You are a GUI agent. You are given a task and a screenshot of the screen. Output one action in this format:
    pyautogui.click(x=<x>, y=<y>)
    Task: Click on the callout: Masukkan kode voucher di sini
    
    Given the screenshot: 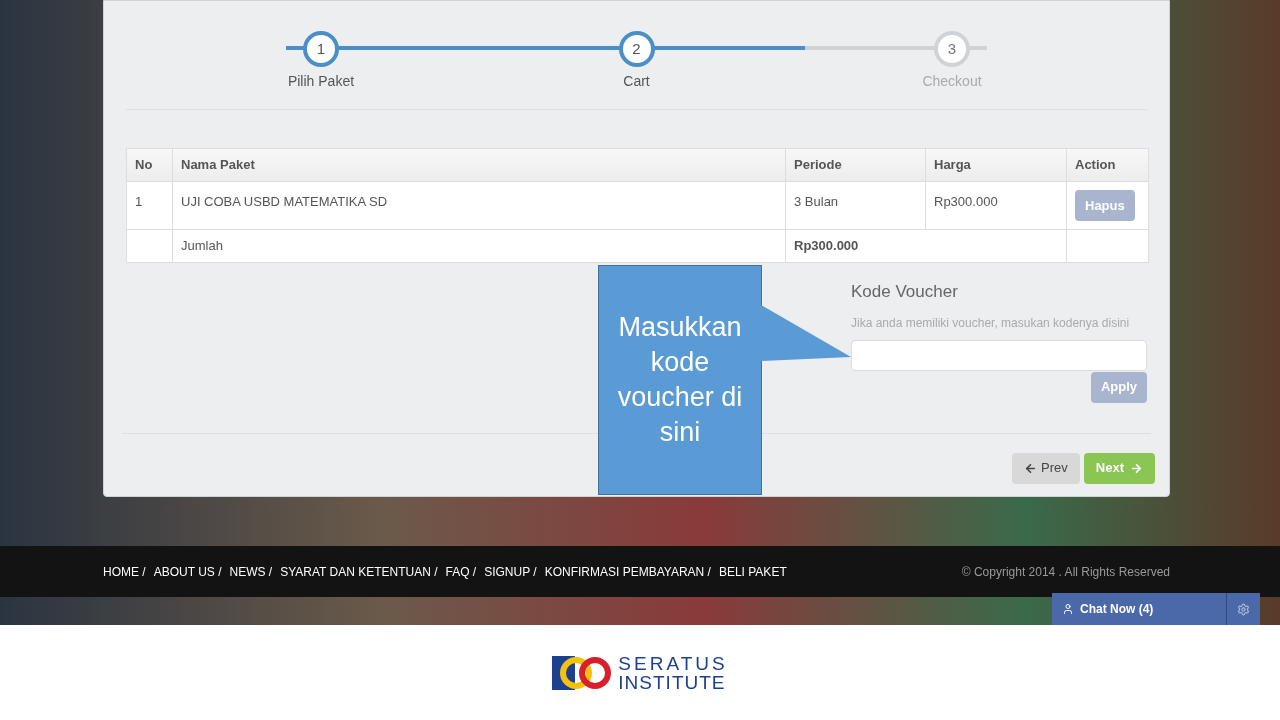 What is the action you would take?
    pyautogui.click(x=680, y=380)
    